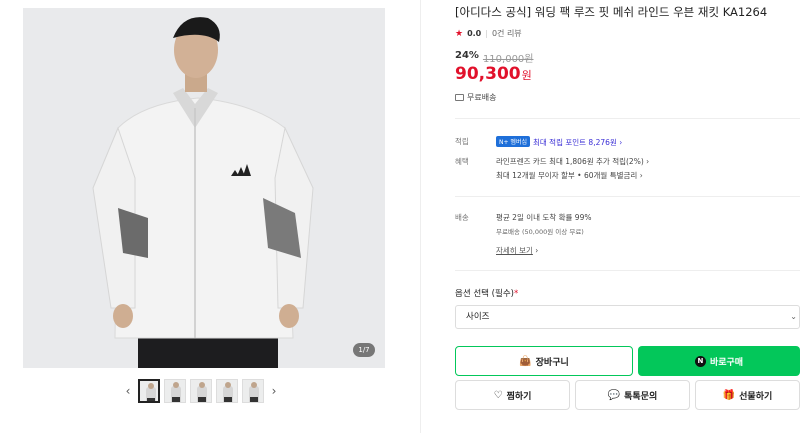 The height and width of the screenshot is (433, 800). Describe the element at coordinates (572, 161) in the screenshot. I see `card-points-link: 라인프렌즈 카드 최대 1,806원 추가 적립(2%) ›` at that location.